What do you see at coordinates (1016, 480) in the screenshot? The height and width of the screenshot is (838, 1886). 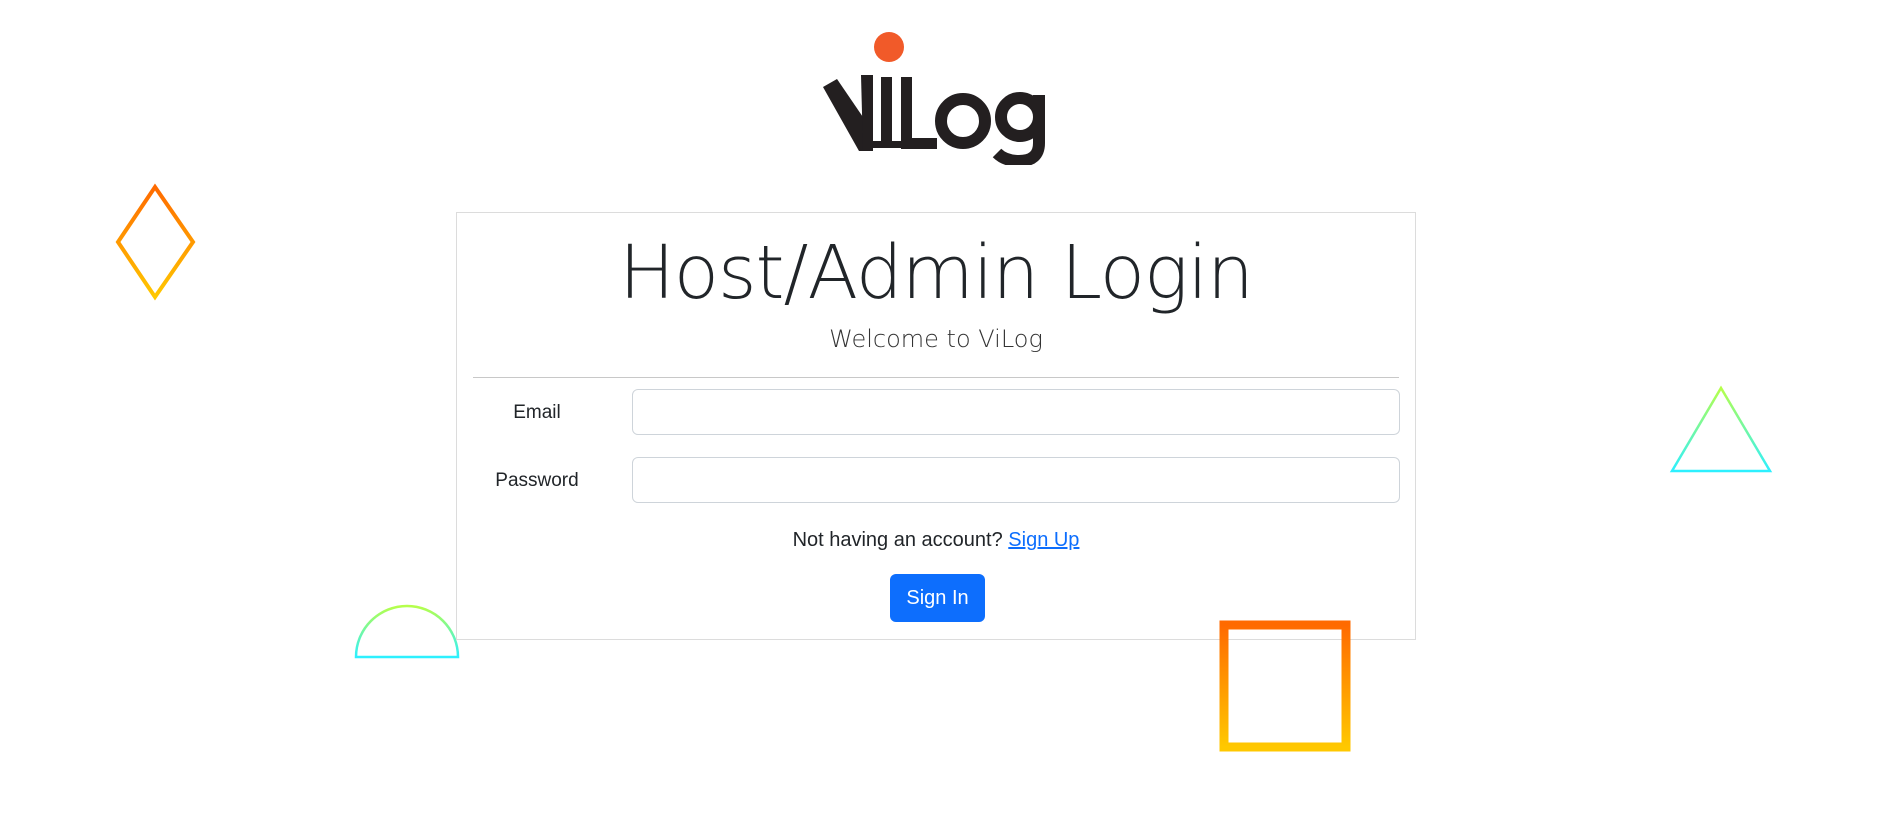 I see `password-field` at bounding box center [1016, 480].